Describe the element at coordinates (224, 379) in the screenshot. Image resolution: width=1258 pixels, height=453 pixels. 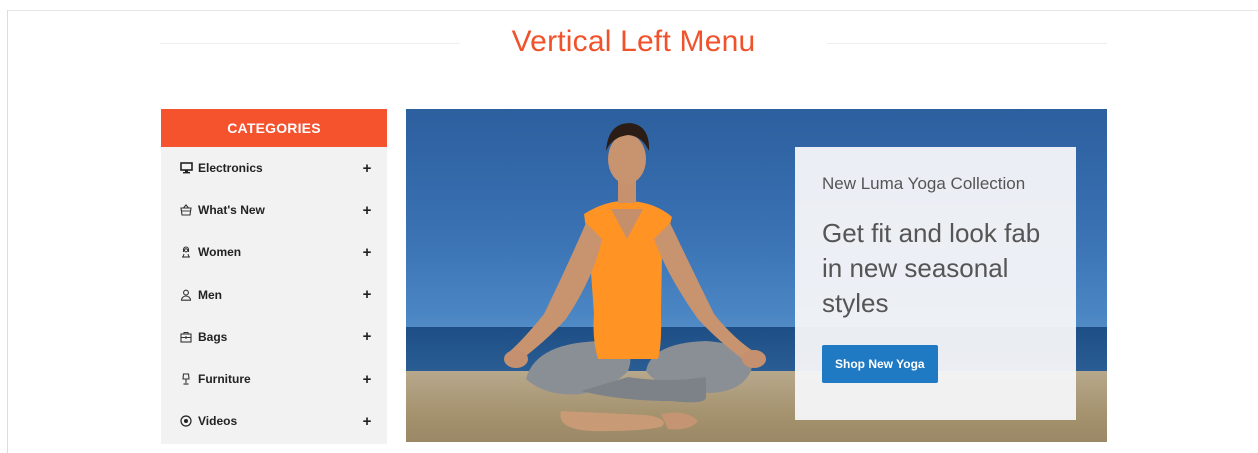
I see `sidebar-item-label: Furniture` at that location.